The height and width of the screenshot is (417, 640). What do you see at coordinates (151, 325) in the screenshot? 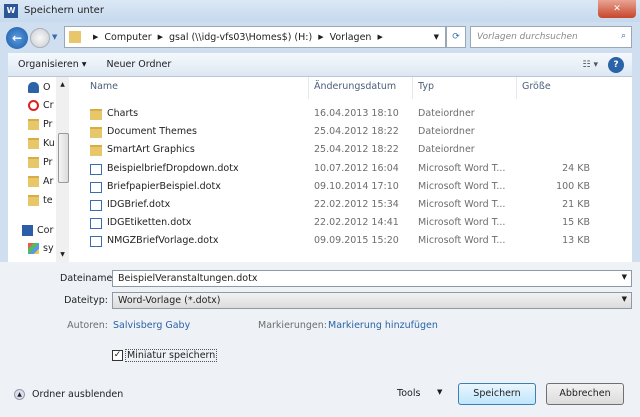
I see `authors-value: Salvisberg Gaby` at bounding box center [151, 325].